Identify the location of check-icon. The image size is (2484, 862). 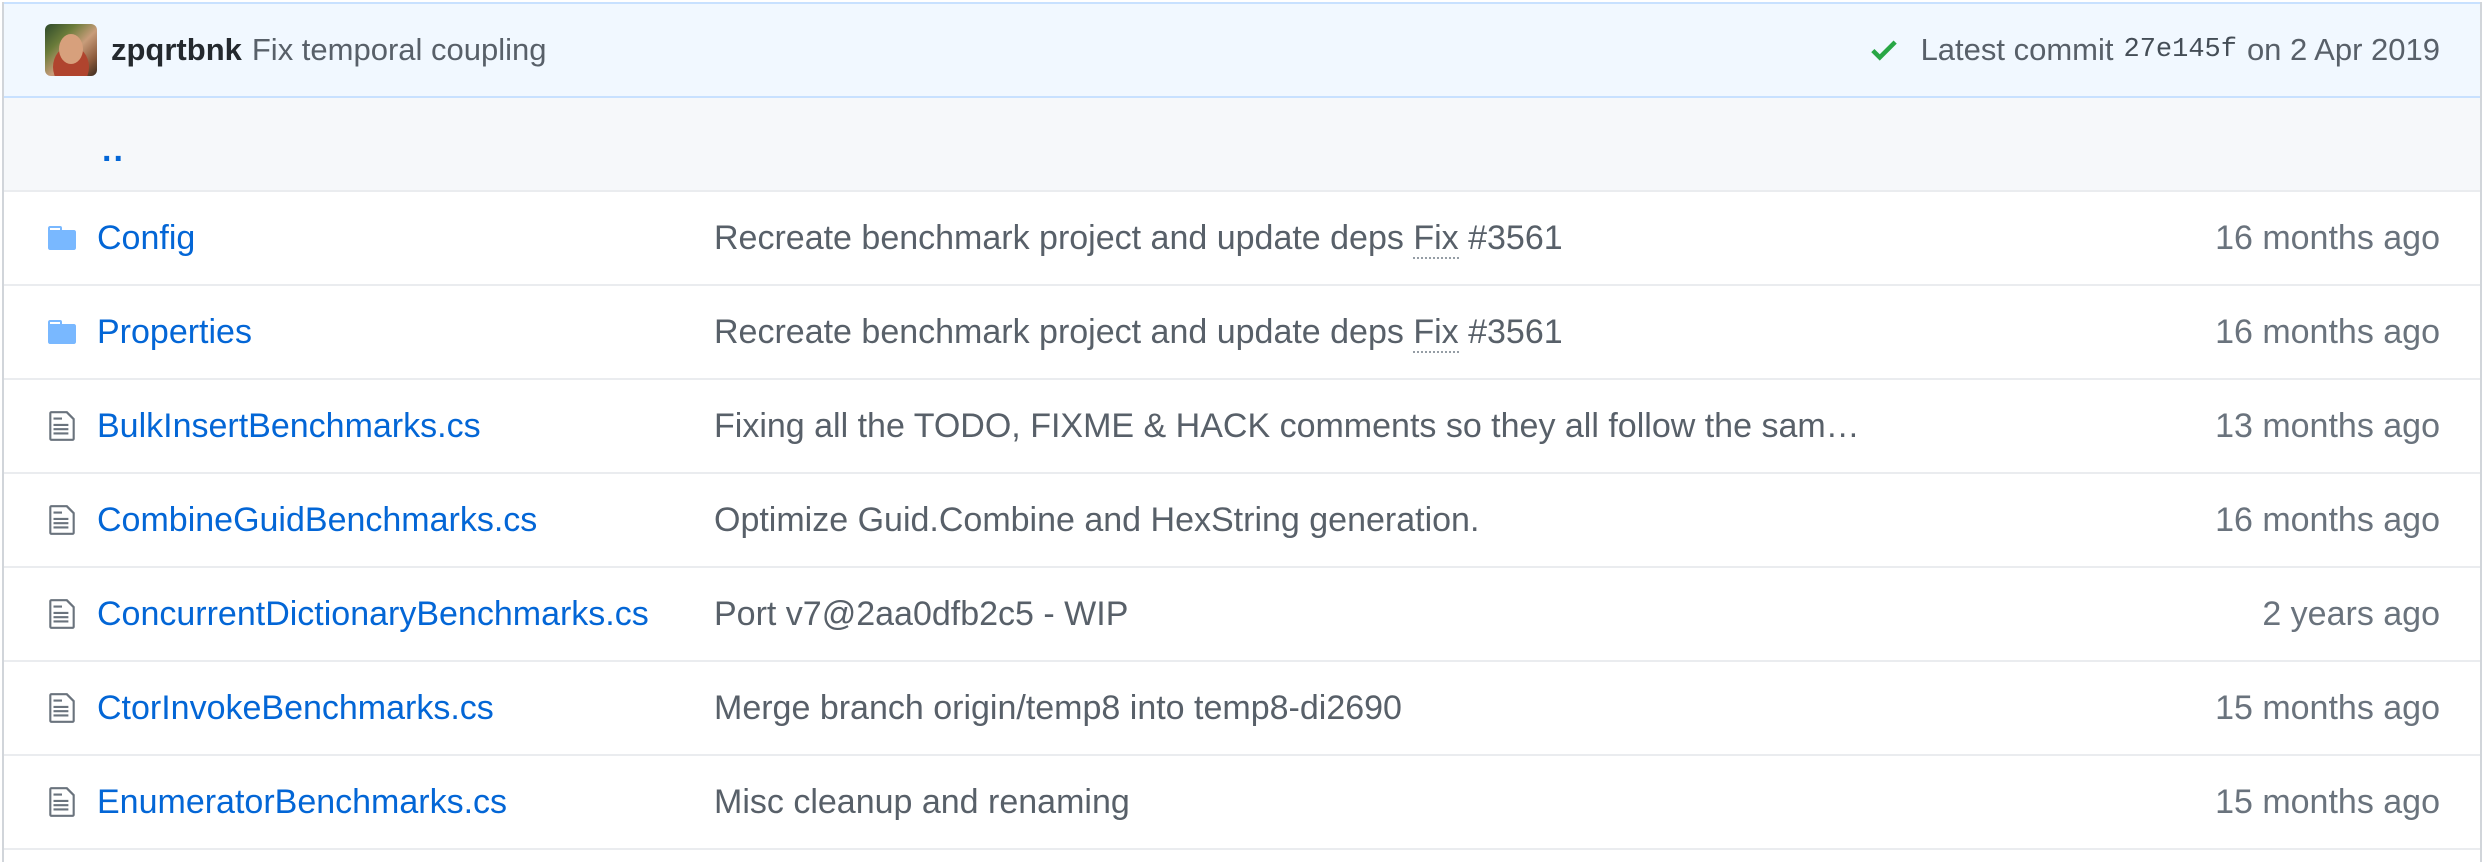
(1884, 50).